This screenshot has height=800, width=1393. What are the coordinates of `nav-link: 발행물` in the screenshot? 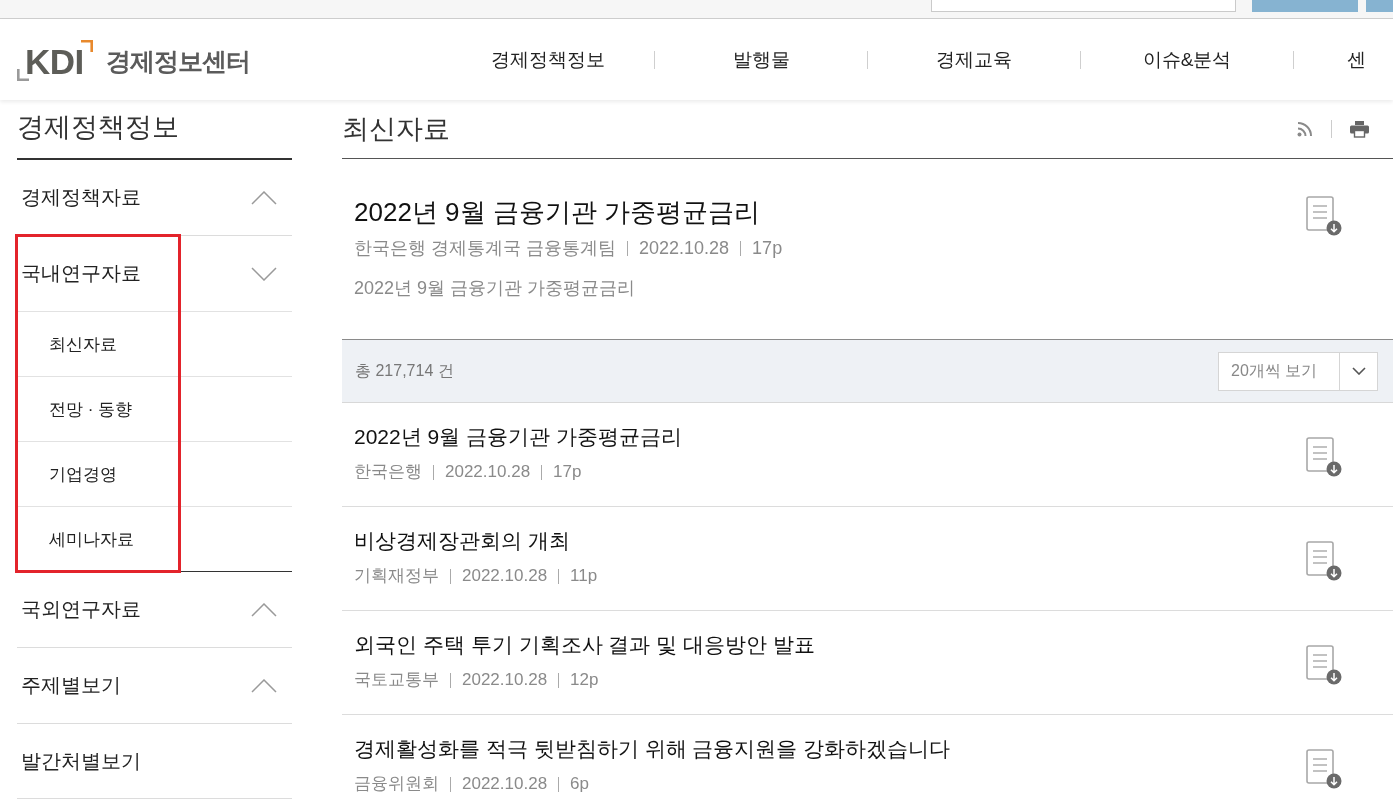 It's located at (761, 59).